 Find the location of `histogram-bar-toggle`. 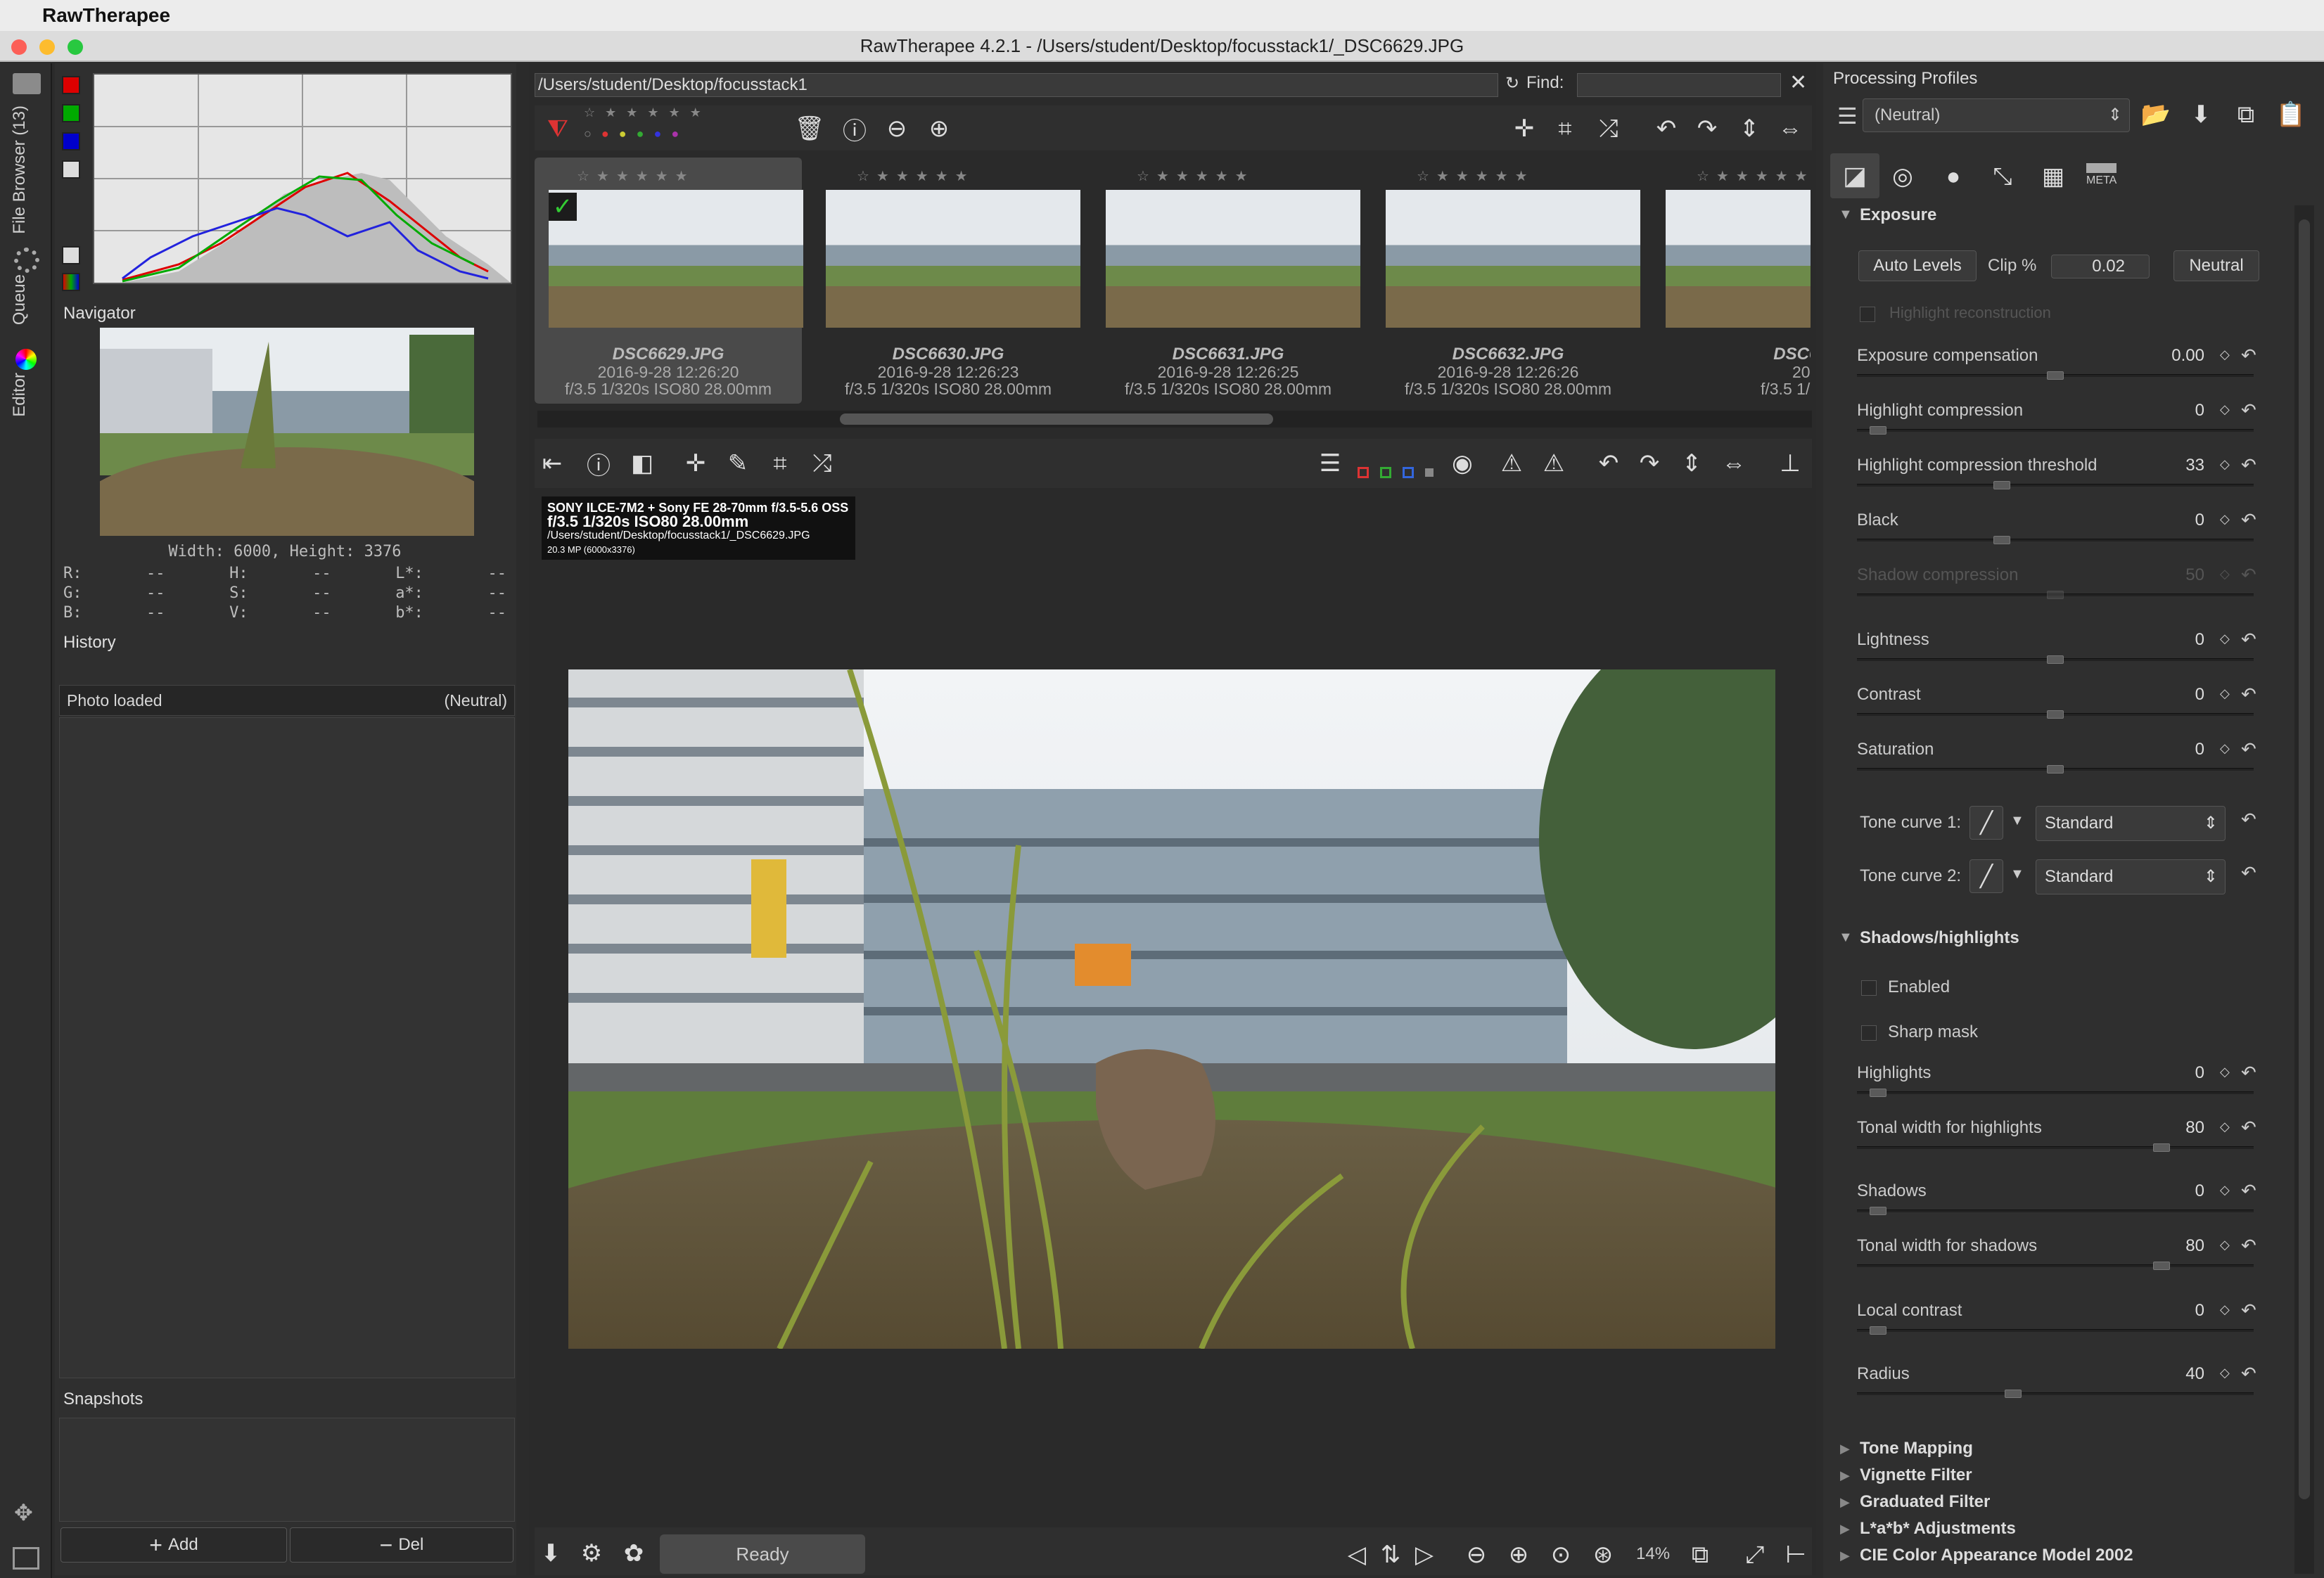

histogram-bar-toggle is located at coordinates (71, 282).